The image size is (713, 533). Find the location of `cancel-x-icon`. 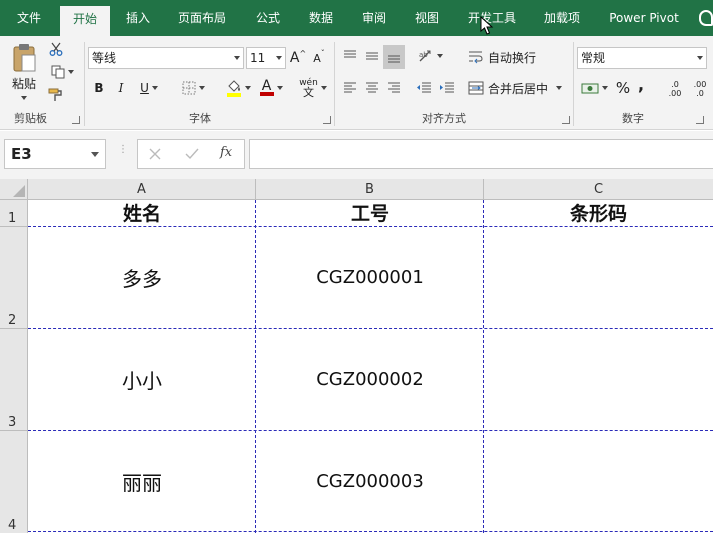

cancel-x-icon is located at coordinates (155, 154).